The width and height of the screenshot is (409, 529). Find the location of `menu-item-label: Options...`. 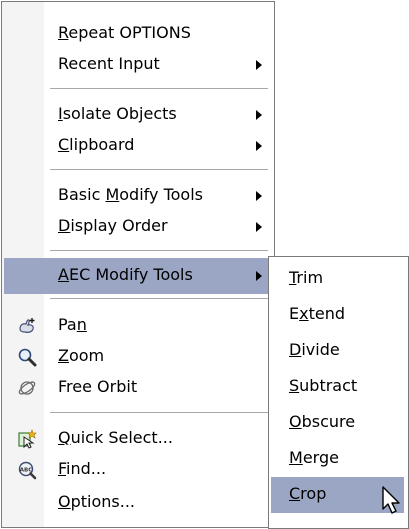

menu-item-label: Options... is located at coordinates (96, 501).